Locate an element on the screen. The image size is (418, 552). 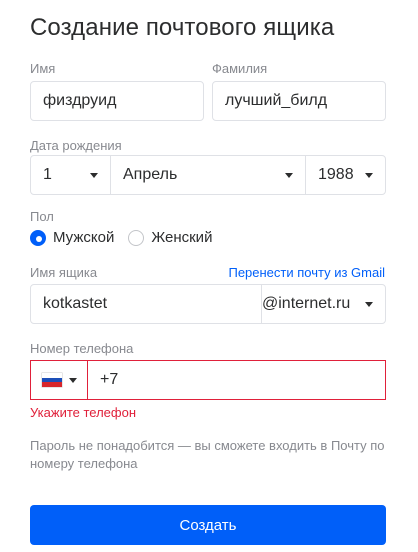
import-gmail-link: Перенести почту из Gmail is located at coordinates (306, 272).